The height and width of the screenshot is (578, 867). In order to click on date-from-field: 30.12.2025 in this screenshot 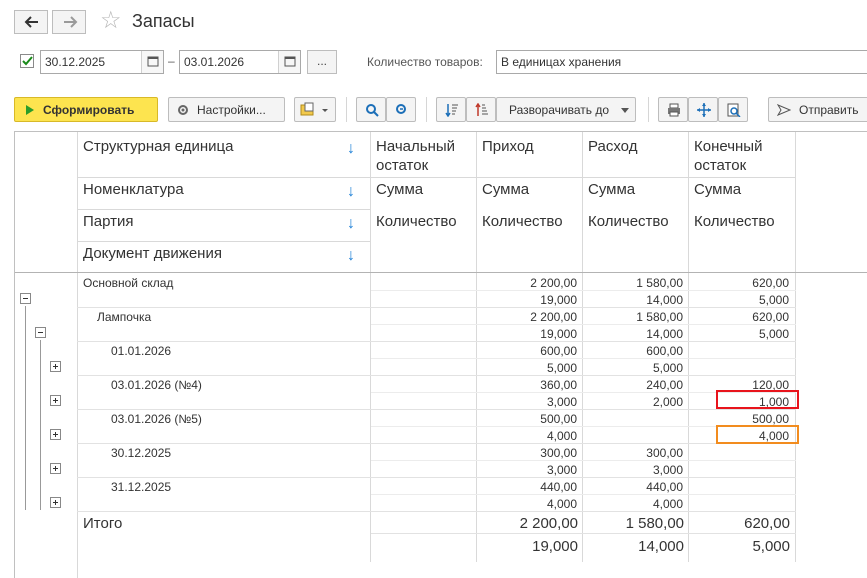, I will do `click(102, 62)`.